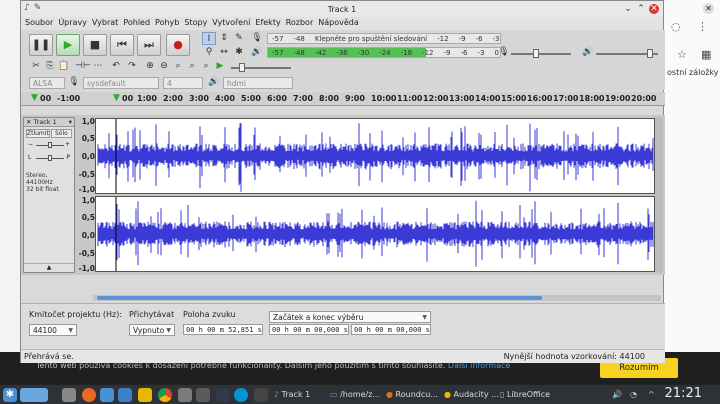 The height and width of the screenshot is (404, 720). I want to click on trim-icon: ⊣⊢, so click(83, 66).